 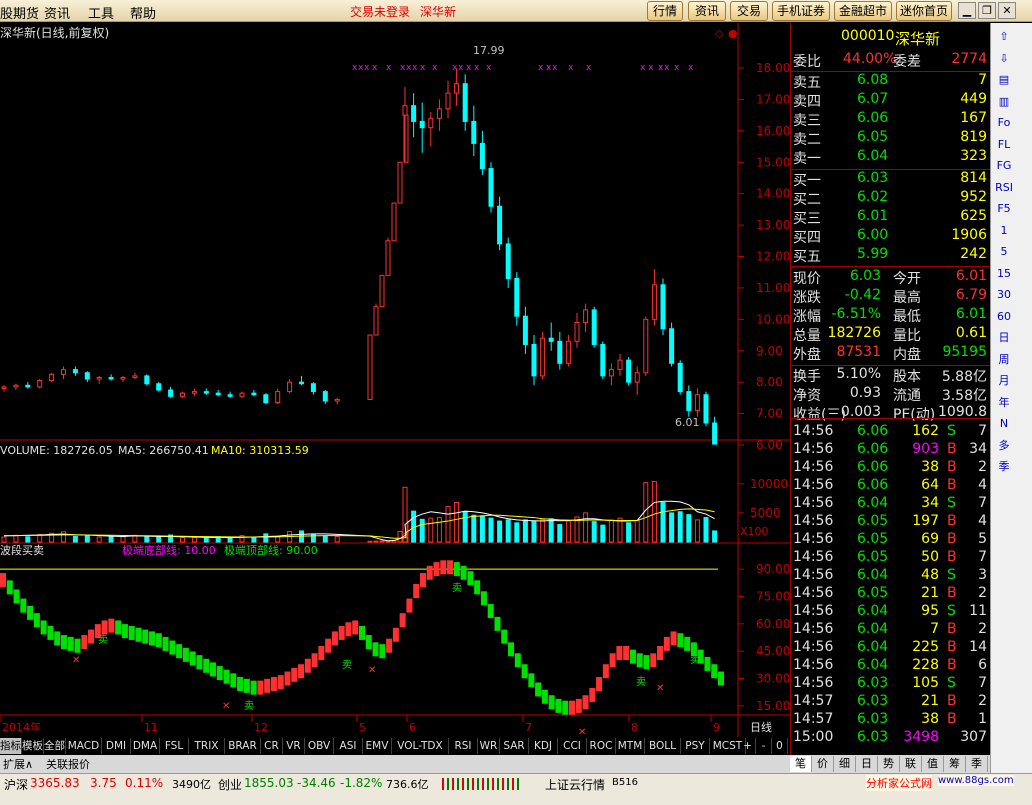 What do you see at coordinates (1004, 317) in the screenshot?
I see `toolbar-icon-13: 60` at bounding box center [1004, 317].